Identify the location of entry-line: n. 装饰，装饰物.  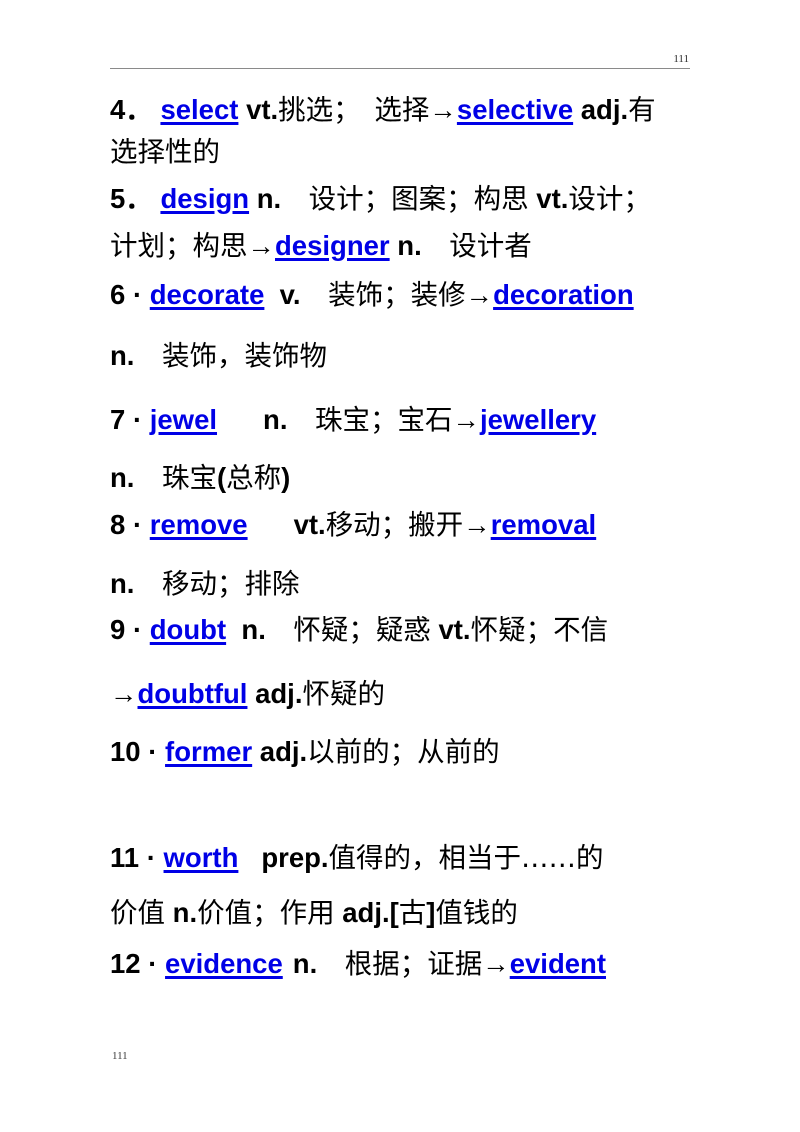
(402, 374).